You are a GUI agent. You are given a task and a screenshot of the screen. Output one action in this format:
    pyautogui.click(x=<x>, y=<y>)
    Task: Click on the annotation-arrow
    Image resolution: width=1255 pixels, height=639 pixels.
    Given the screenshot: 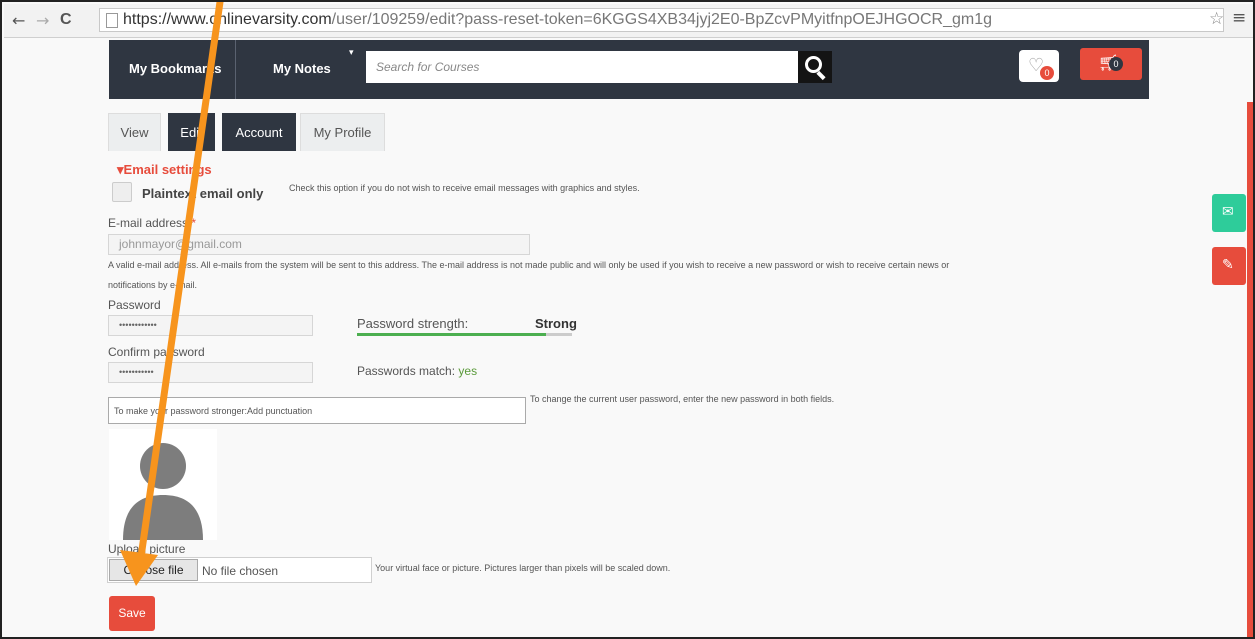 What is the action you would take?
    pyautogui.click(x=172, y=294)
    